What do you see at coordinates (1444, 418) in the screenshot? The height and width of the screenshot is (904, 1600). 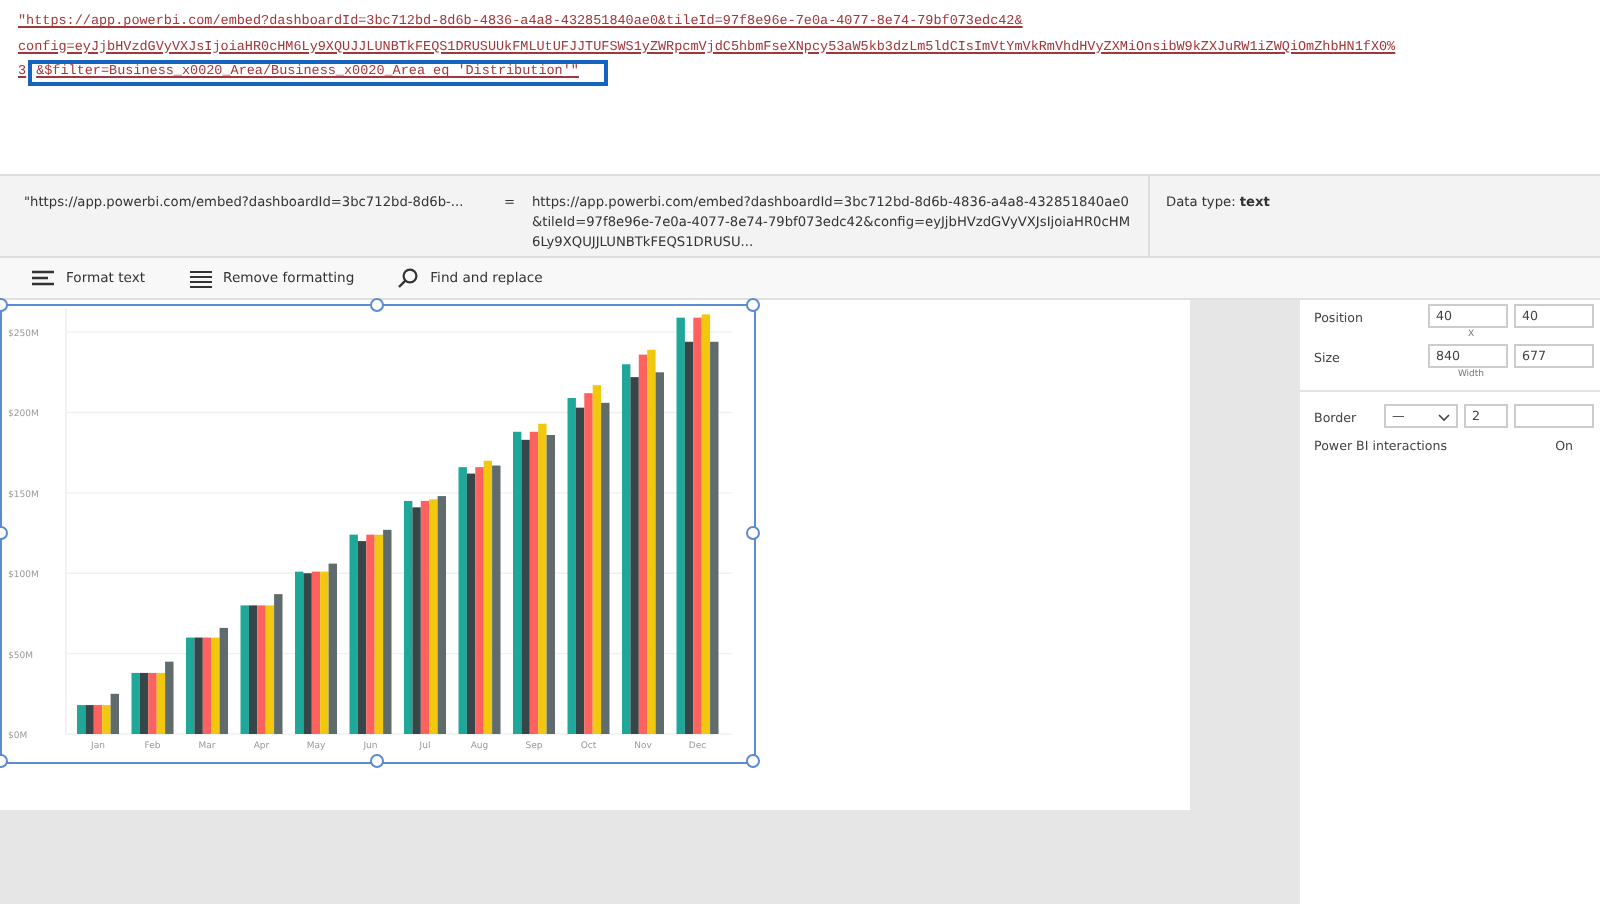 I see `chevron-down-icon` at bounding box center [1444, 418].